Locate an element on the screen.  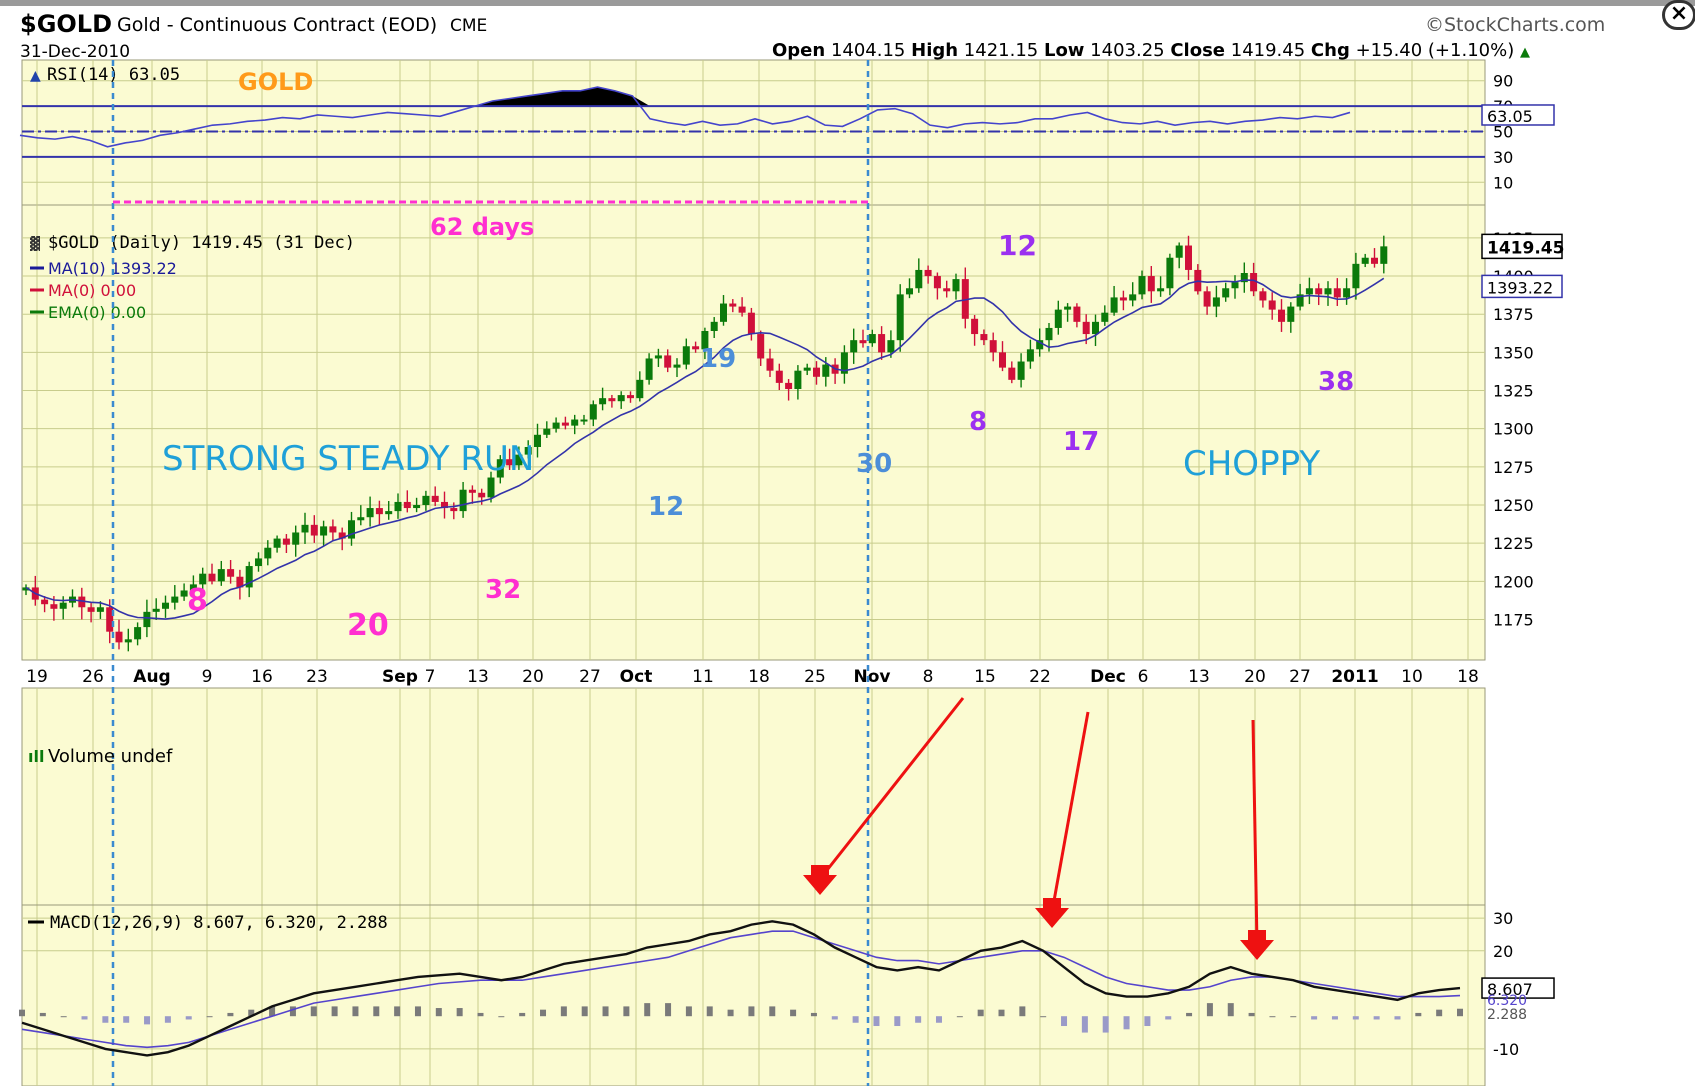
cycle-count-12-oct: 12 is located at coordinates (666, 507).